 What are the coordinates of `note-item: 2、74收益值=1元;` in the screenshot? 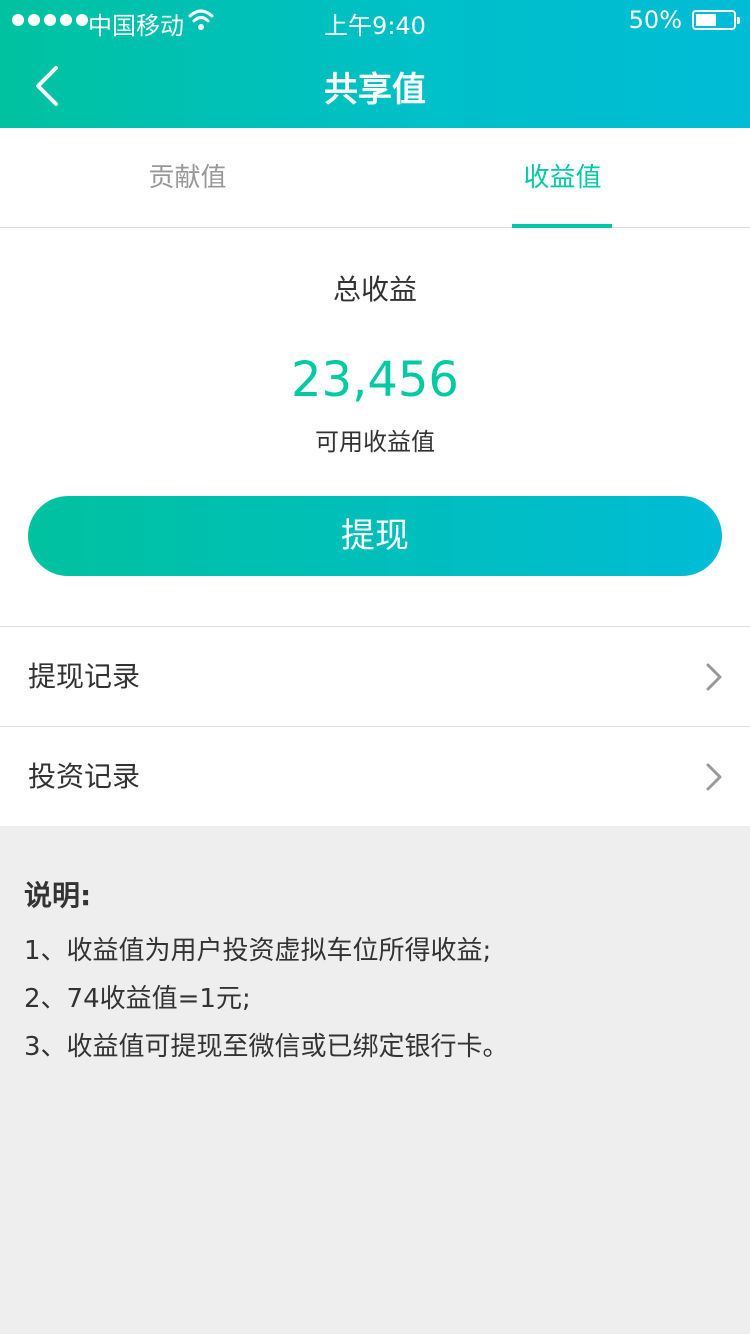 It's located at (137, 999).